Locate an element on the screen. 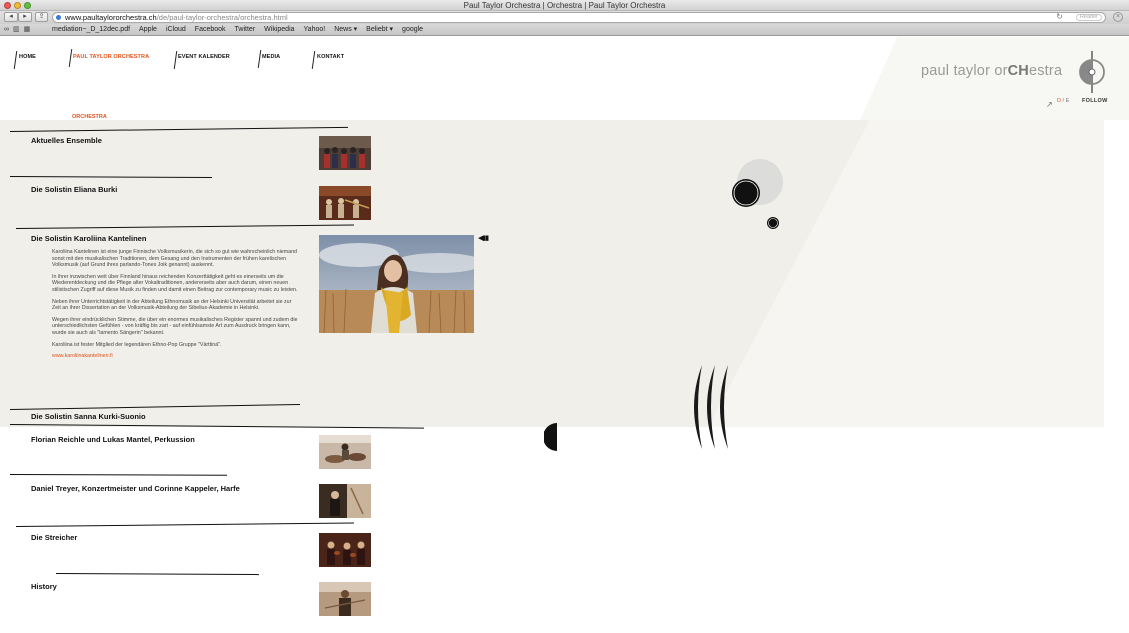 This screenshot has width=1129, height=633. nav-paul-taylor-orchestra: PAUL TAYLOR ORCHESTRA is located at coordinates (111, 57).